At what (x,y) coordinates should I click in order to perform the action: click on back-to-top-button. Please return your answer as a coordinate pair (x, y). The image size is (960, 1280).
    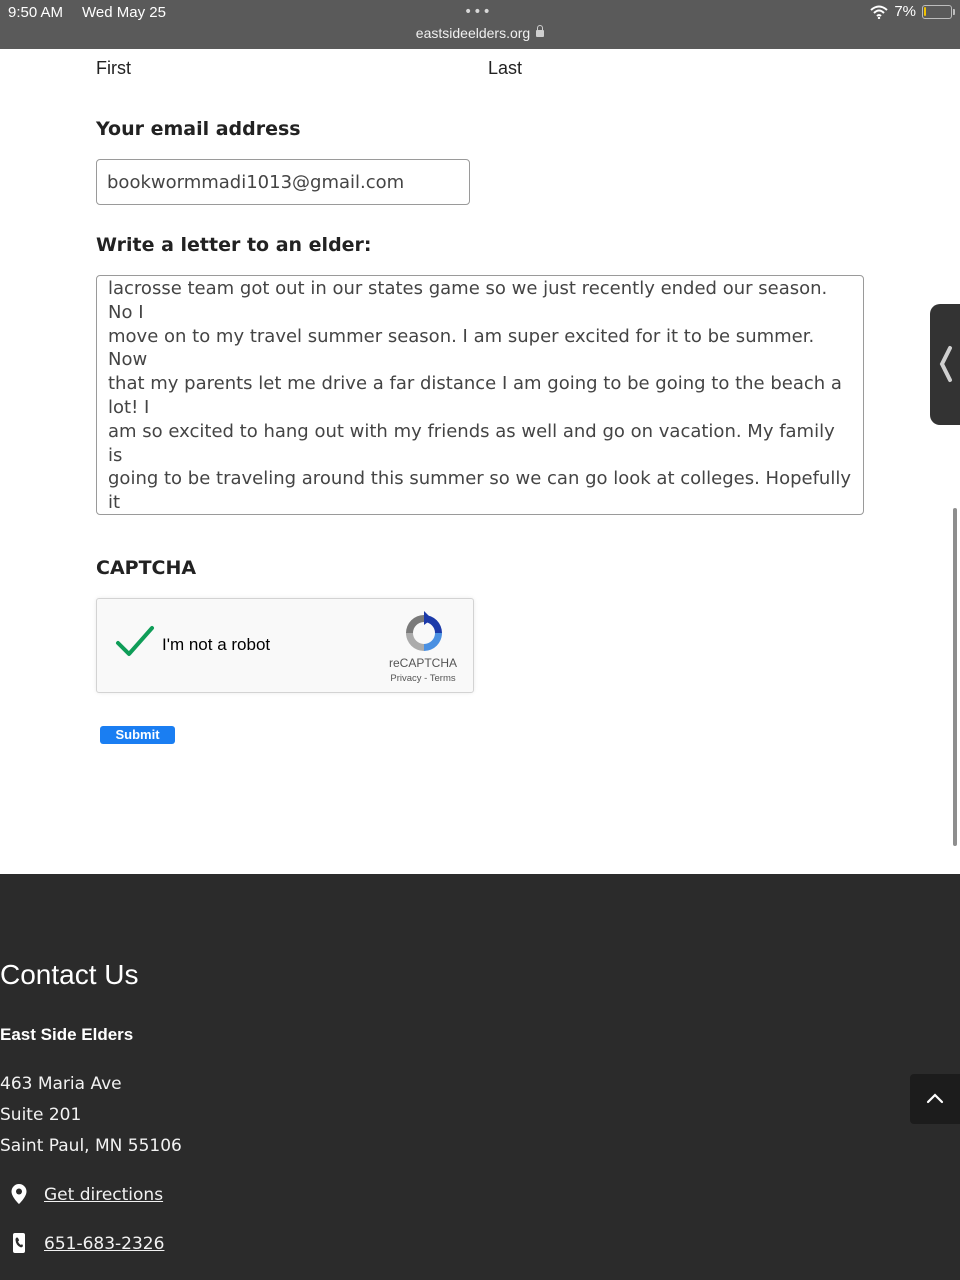
    Looking at the image, I should click on (935, 1099).